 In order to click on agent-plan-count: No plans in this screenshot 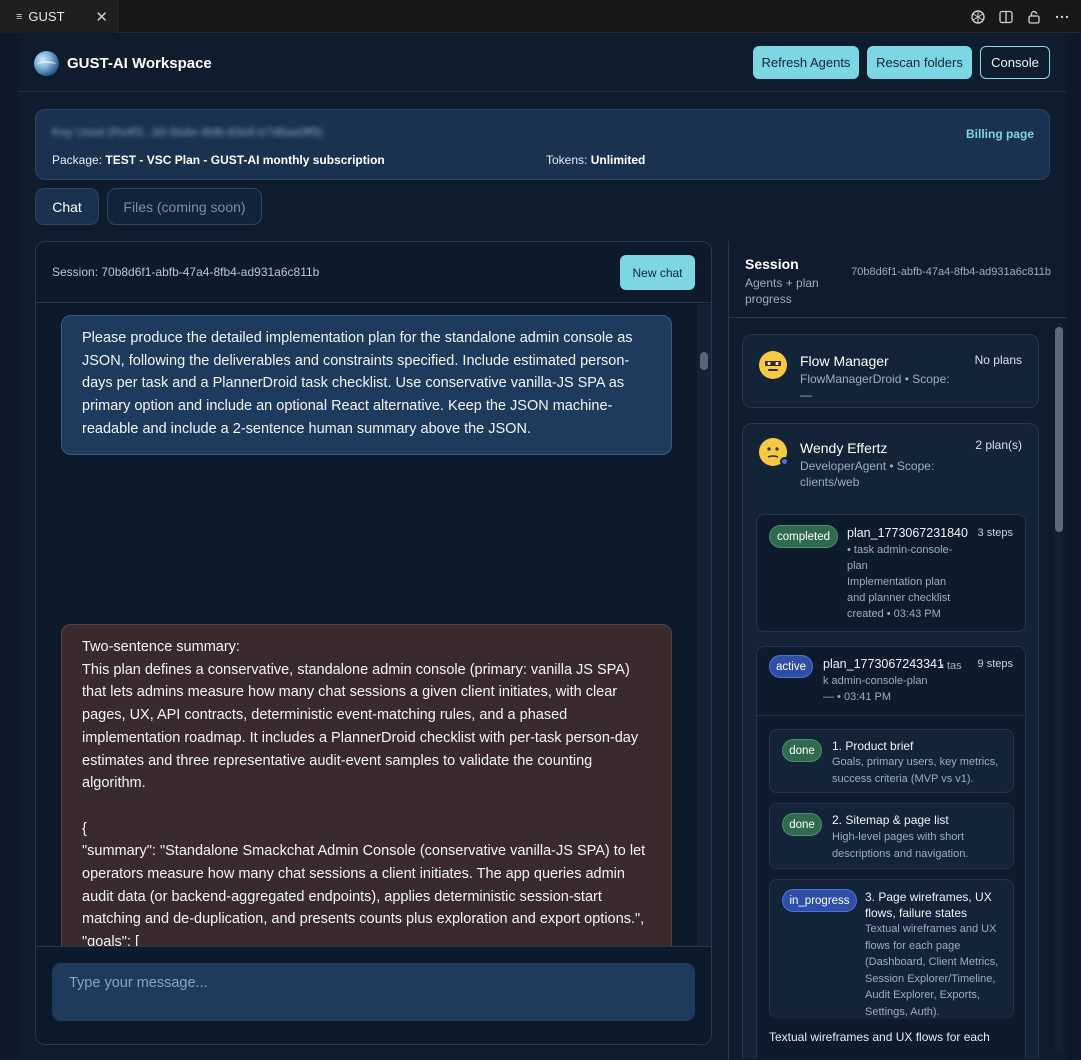, I will do `click(998, 360)`.